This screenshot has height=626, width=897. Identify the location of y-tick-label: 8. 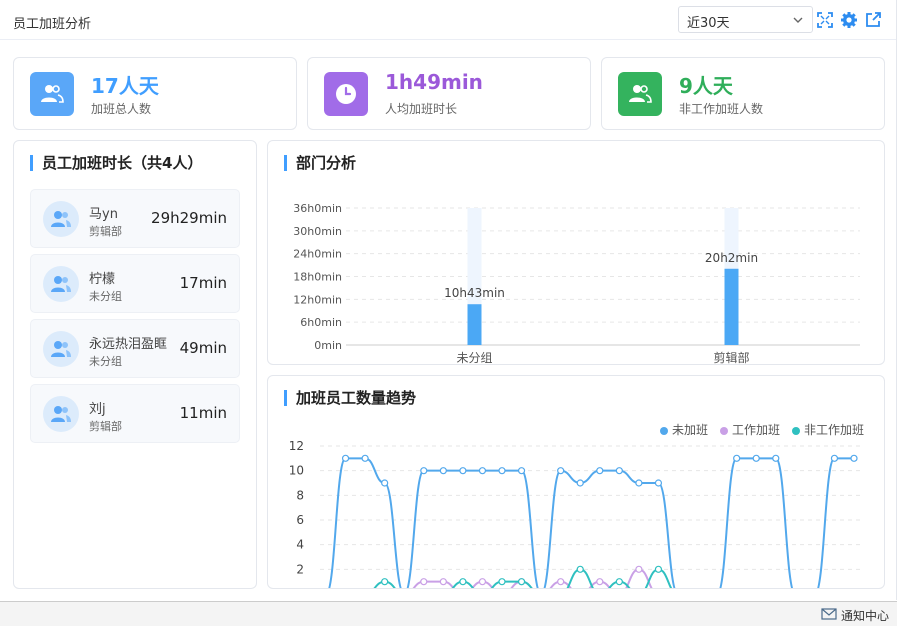
(300, 495).